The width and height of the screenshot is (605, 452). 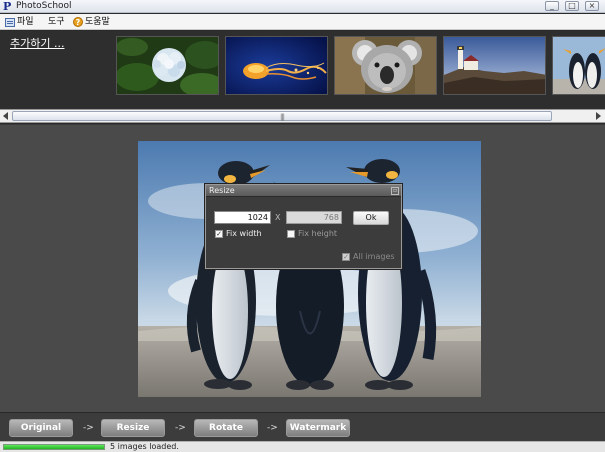 I want to click on all-images-label: All images, so click(x=374, y=256).